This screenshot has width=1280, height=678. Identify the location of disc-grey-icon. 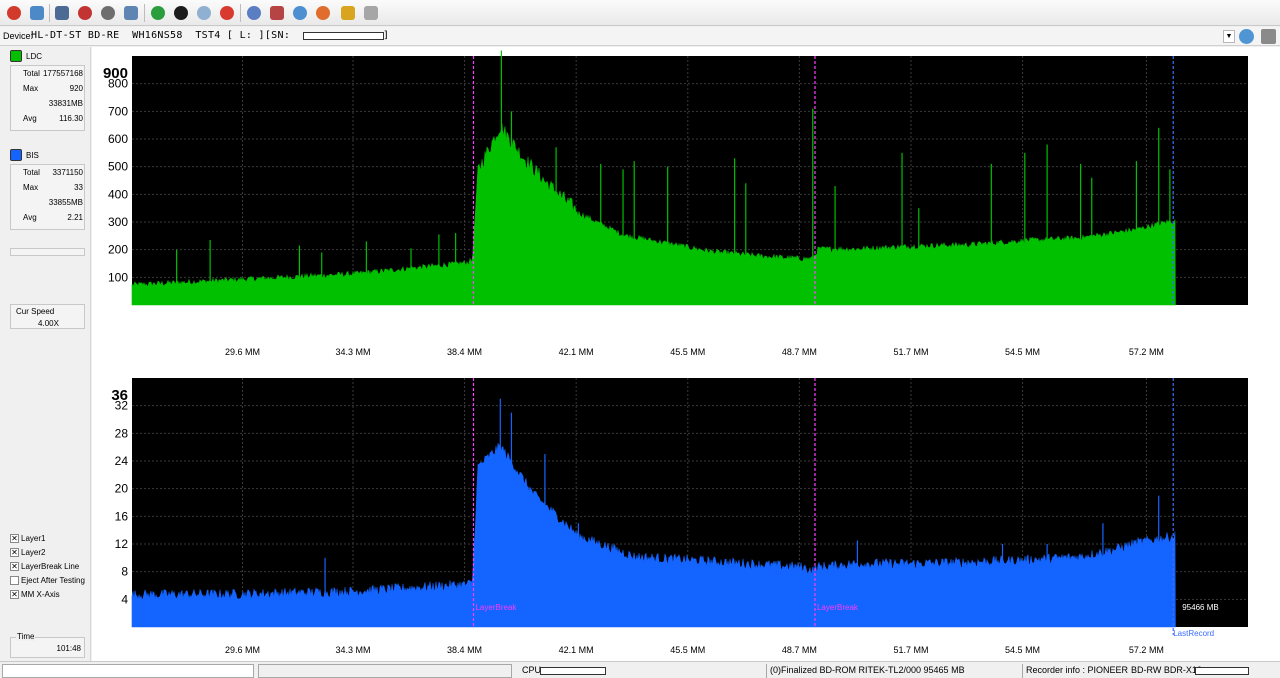
(108, 13).